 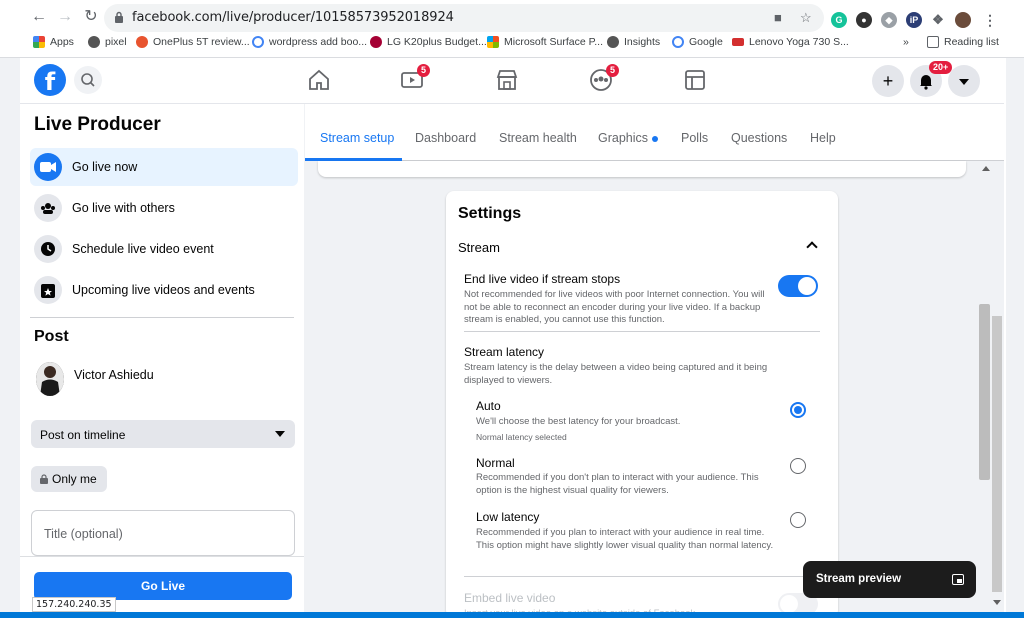 I want to click on bookmark-pixel: pixel, so click(x=107, y=42).